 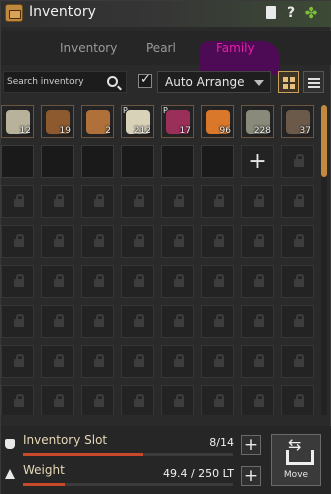 What do you see at coordinates (166, 14) in the screenshot?
I see `title-bar: Inventory ? ✤` at bounding box center [166, 14].